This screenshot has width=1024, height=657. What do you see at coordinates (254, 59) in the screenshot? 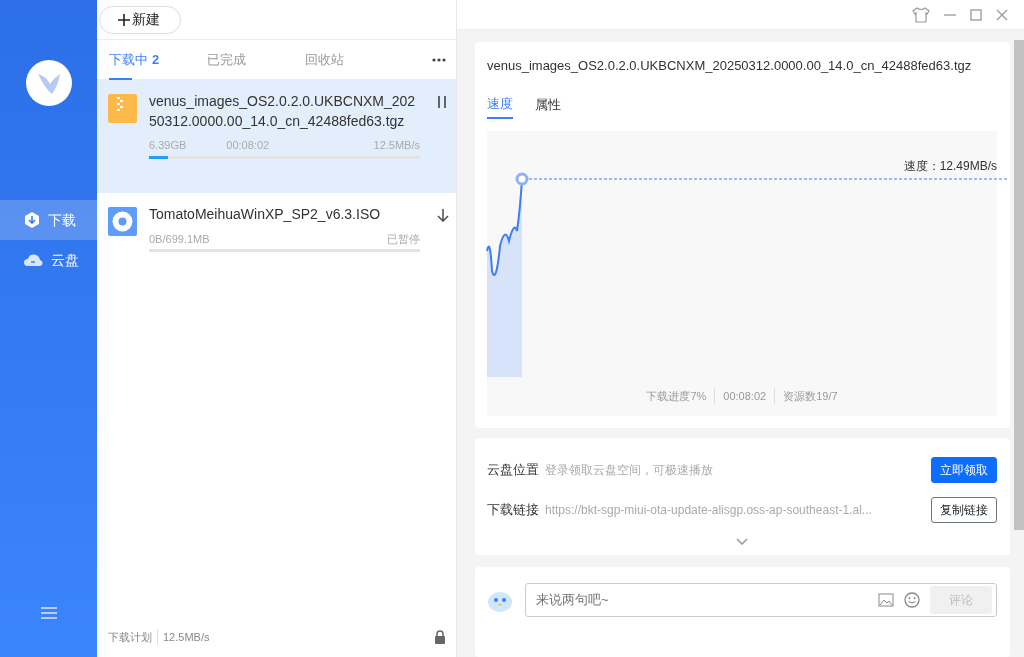
I see `tab: 已完成` at bounding box center [254, 59].